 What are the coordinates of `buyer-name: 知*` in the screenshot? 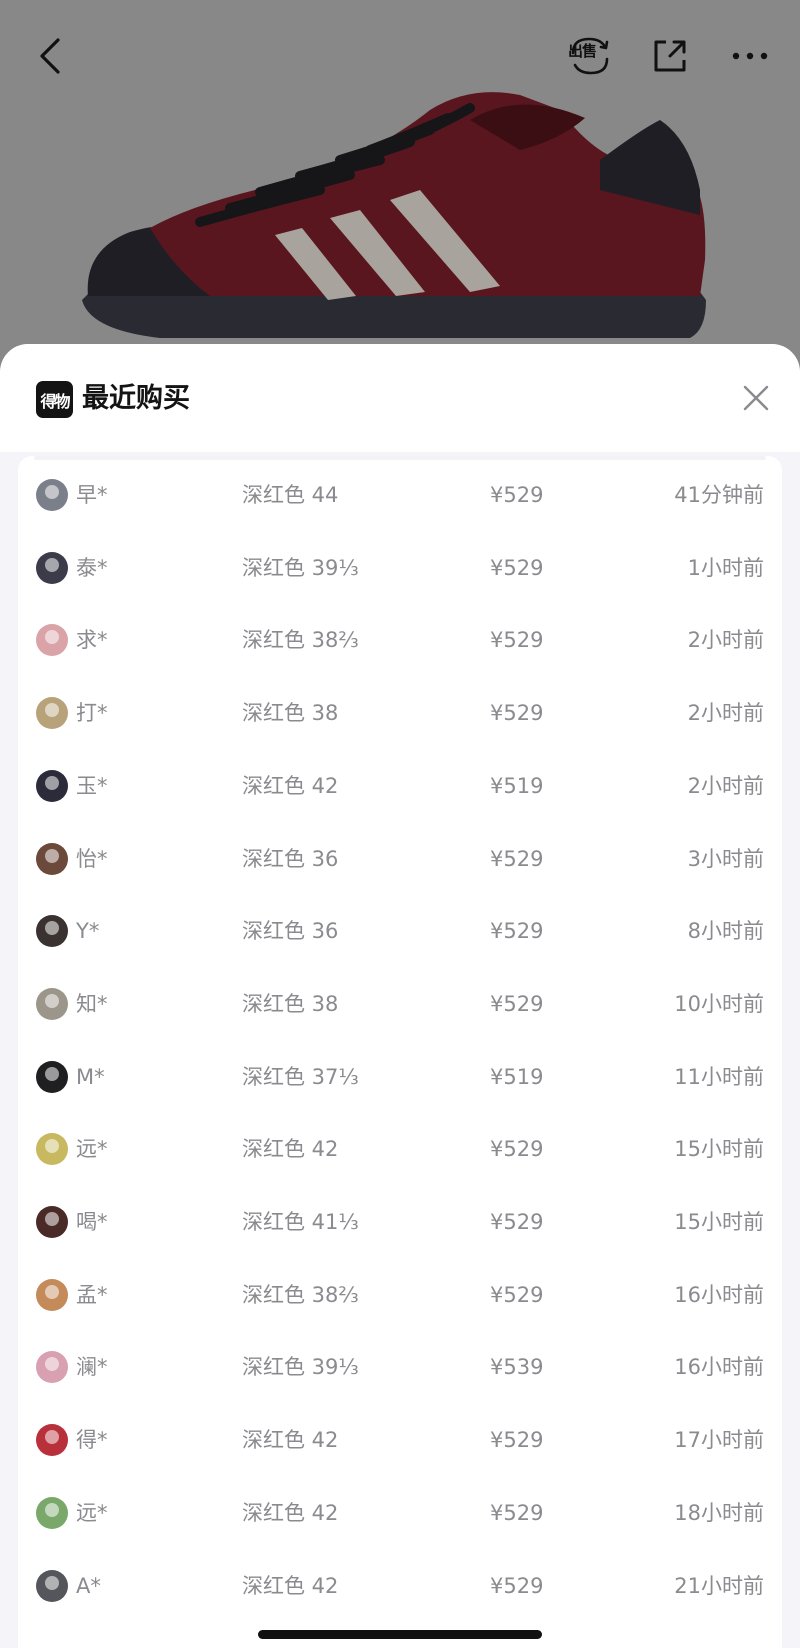 It's located at (92, 1003).